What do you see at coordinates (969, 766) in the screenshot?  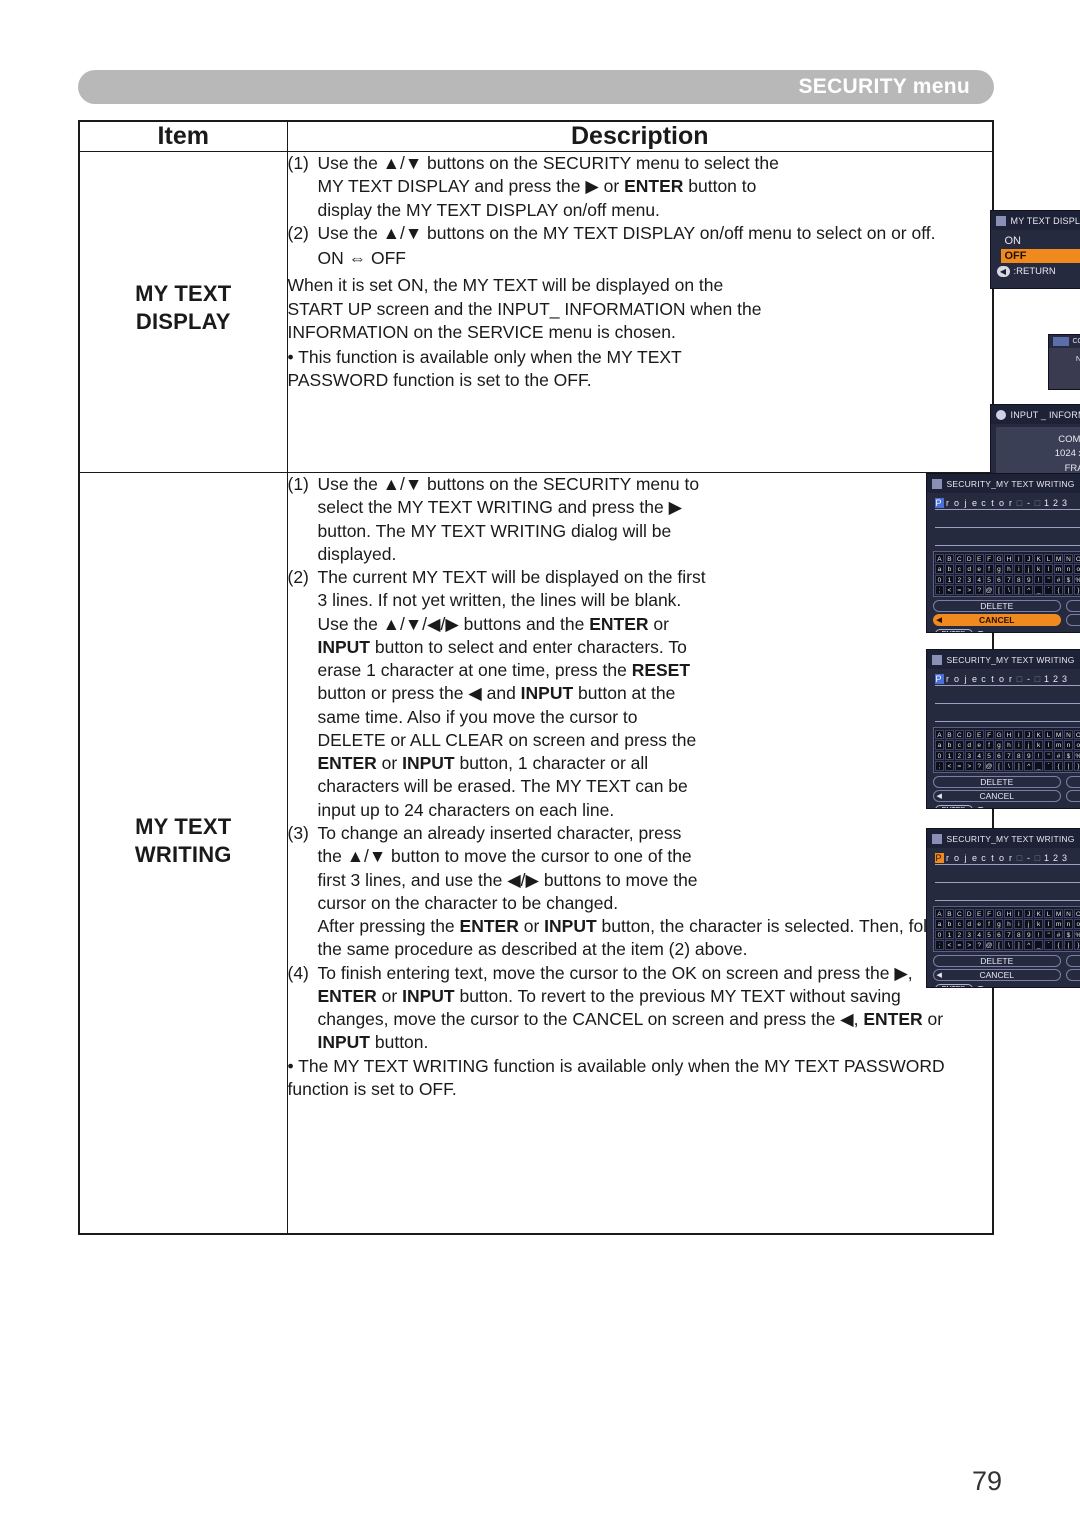 I see `keyboard-key: >` at bounding box center [969, 766].